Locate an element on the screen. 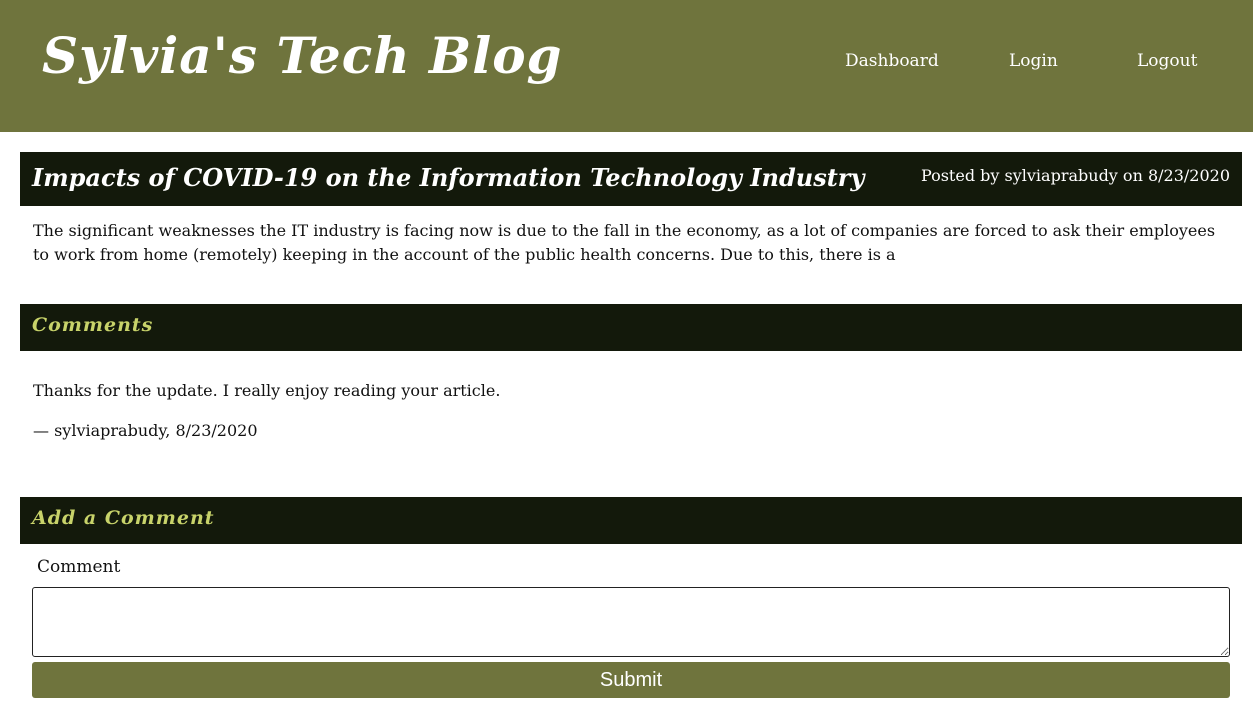  nav-dashboard-link: Dashboard is located at coordinates (892, 61).